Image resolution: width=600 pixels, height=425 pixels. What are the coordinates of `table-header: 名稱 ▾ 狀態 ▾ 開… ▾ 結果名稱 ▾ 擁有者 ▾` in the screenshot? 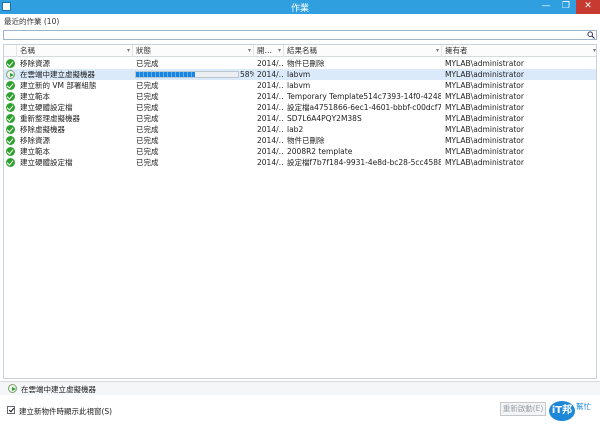 It's located at (300, 51).